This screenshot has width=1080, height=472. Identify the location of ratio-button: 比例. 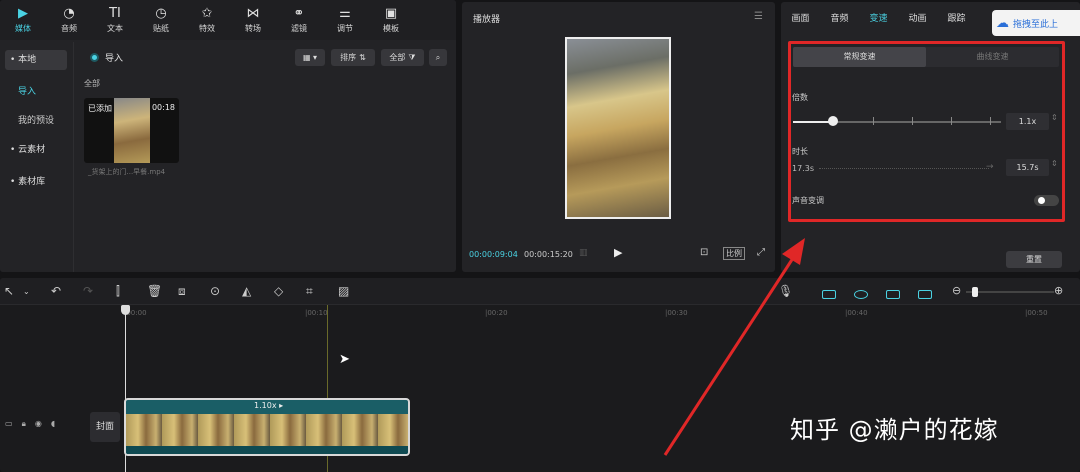
(734, 253).